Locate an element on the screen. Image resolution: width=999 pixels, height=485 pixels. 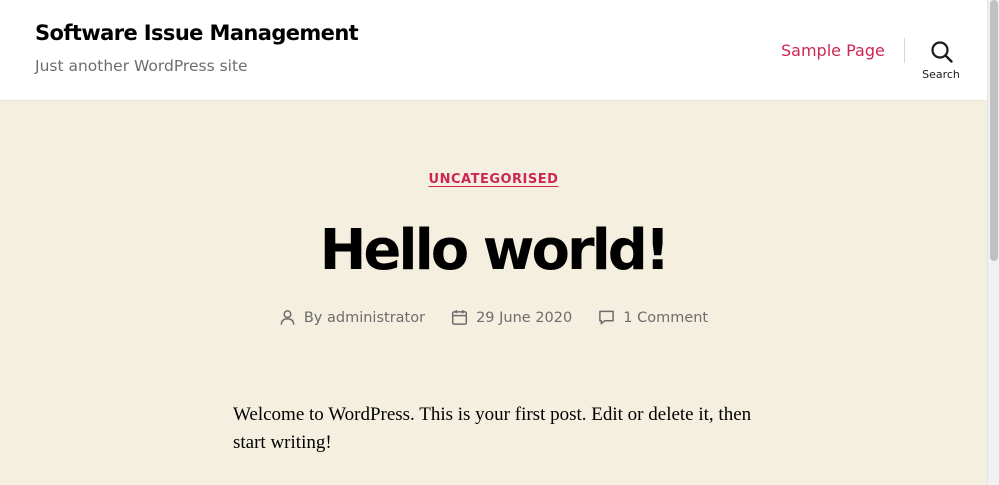
search-toggle-button: Search is located at coordinates (941, 59).